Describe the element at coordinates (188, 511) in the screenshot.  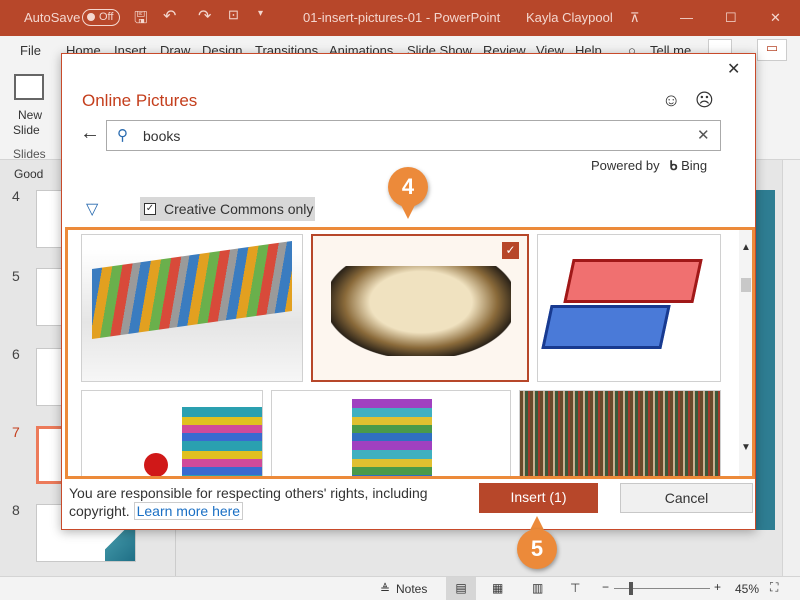
I see `learn-more-link: Learn more here` at that location.